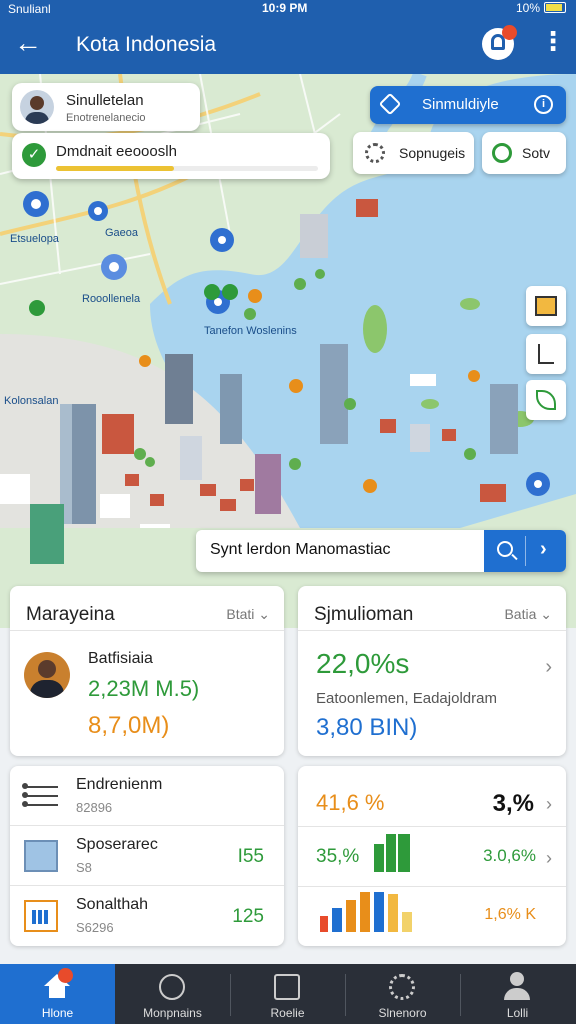 The width and height of the screenshot is (576, 1024). I want to click on profile-name: Sinulletelan, so click(105, 100).